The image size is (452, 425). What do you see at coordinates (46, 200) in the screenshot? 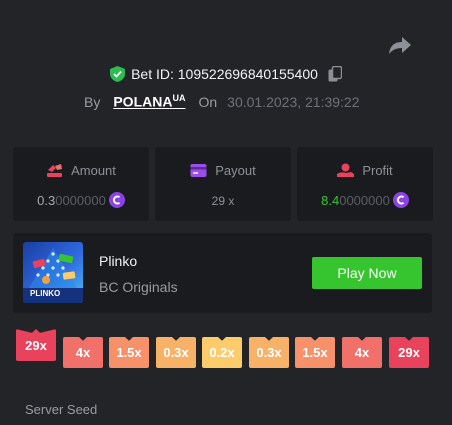
I see `amount-value-lead: 0.3` at bounding box center [46, 200].